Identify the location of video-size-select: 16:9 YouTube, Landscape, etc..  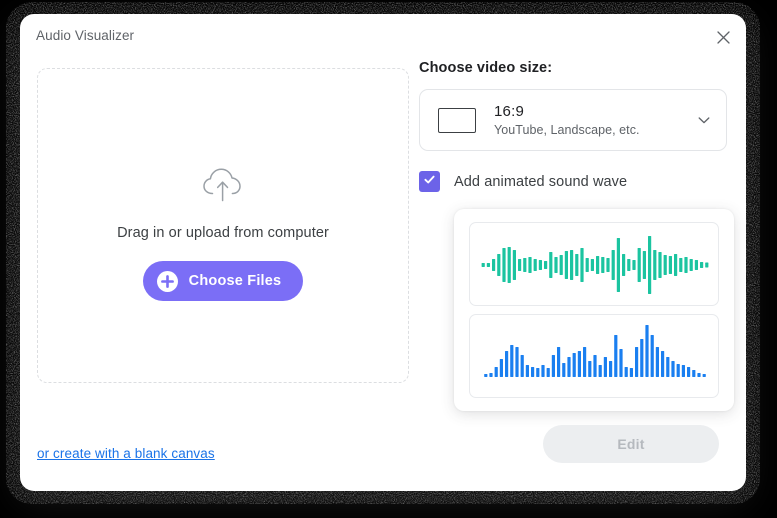
(573, 120).